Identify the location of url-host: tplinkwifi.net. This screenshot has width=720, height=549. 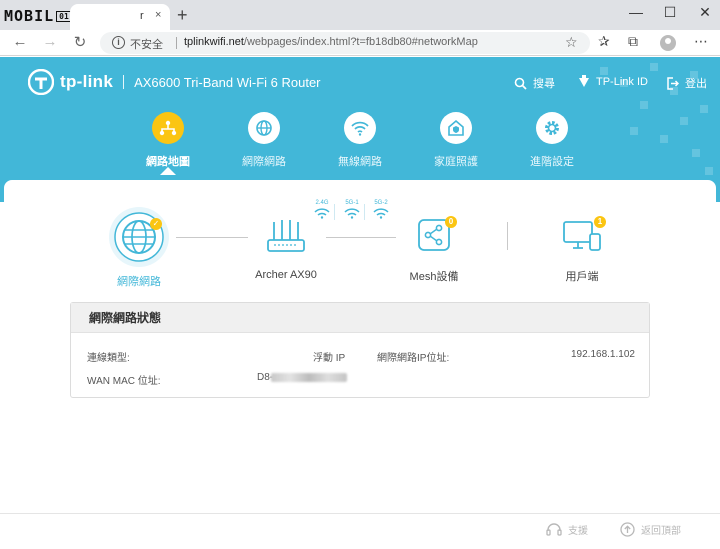
(214, 42).